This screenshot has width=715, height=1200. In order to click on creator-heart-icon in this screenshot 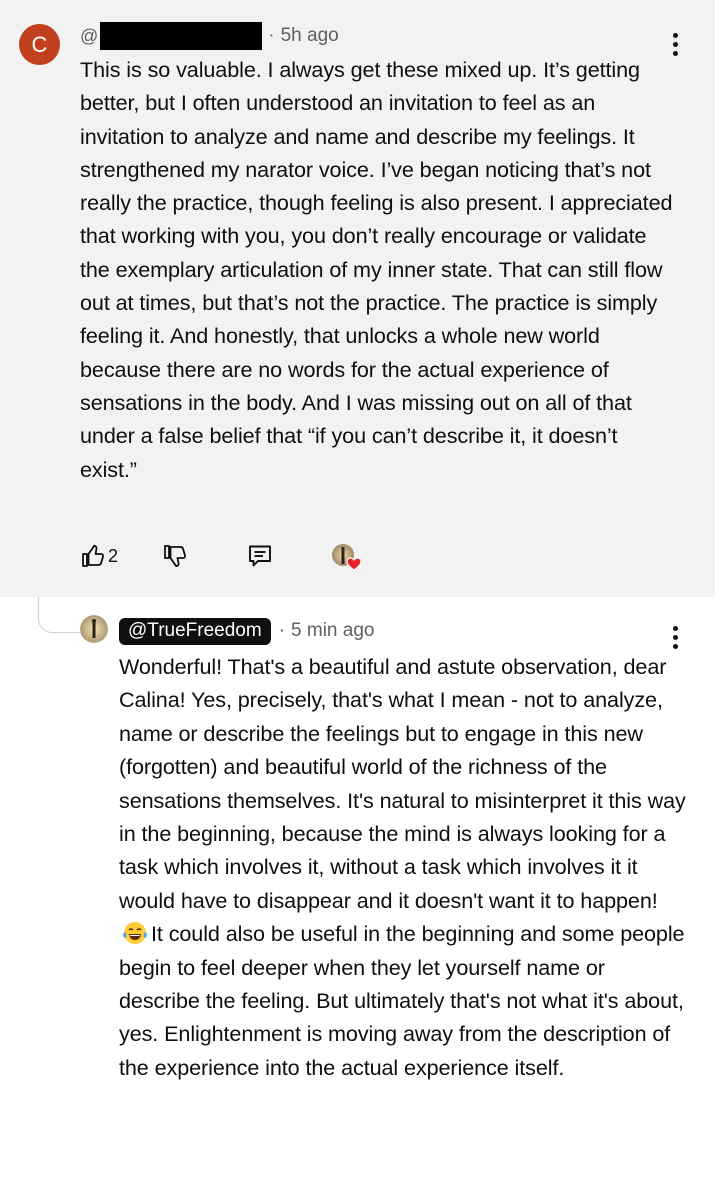, I will do `click(354, 564)`.